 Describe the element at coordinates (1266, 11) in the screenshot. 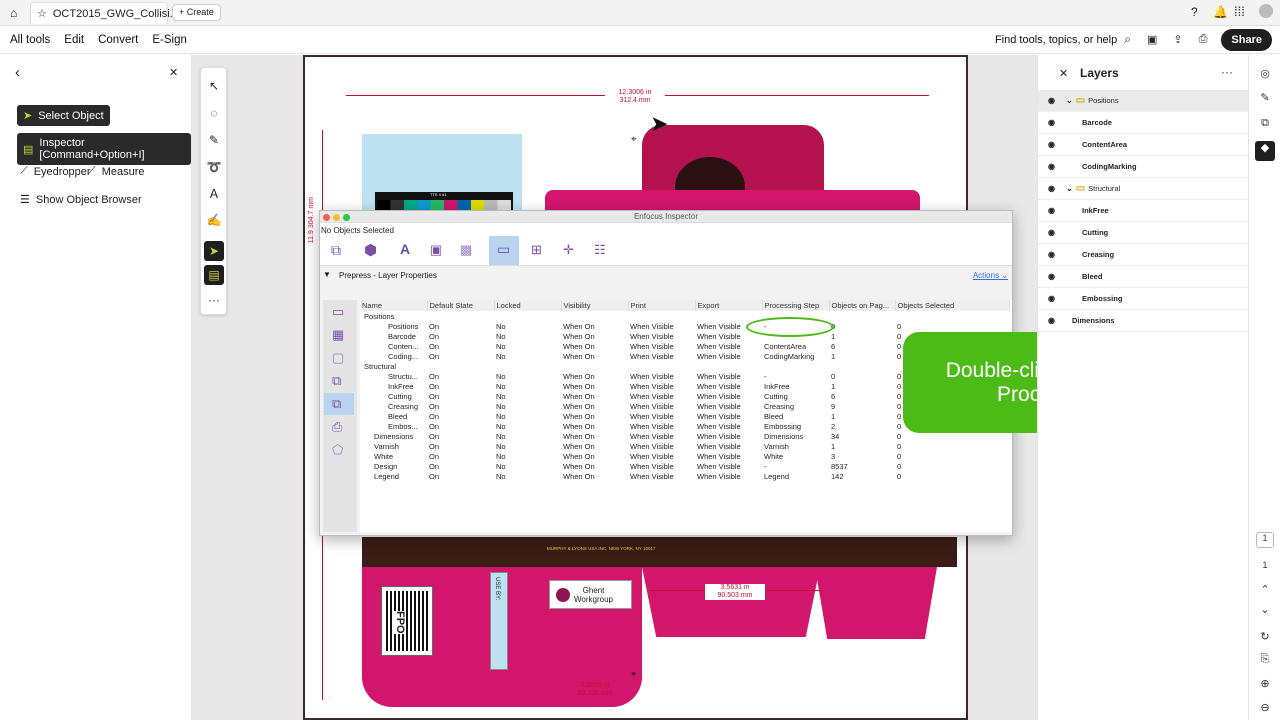

I see `avatar` at that location.